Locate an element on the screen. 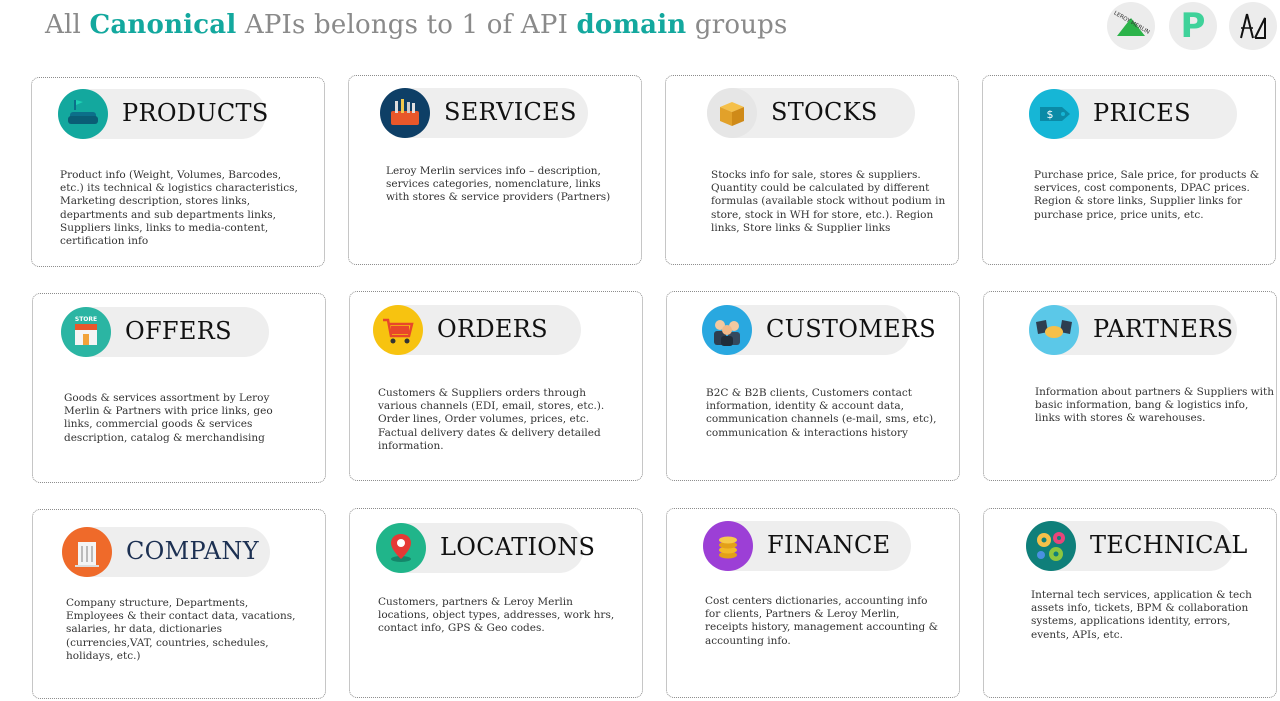  toolbox-icon is located at coordinates (405, 113).